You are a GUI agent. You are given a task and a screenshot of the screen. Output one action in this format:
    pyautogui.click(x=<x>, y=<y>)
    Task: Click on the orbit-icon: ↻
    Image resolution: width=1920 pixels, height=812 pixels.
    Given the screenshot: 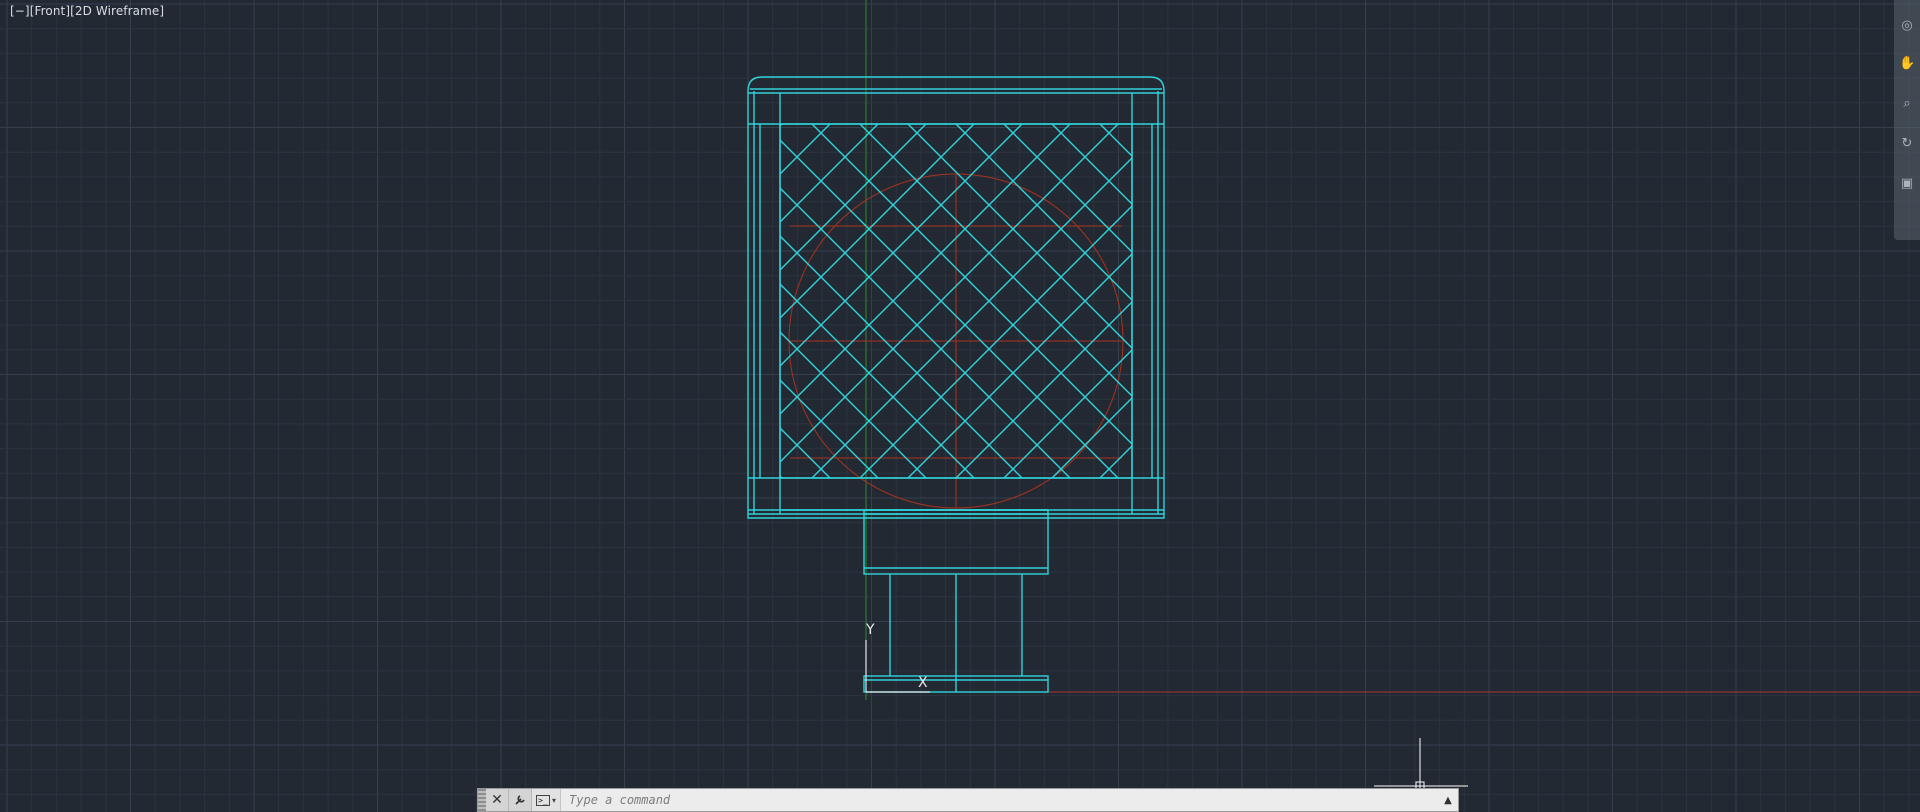 What is the action you would take?
    pyautogui.click(x=1907, y=144)
    